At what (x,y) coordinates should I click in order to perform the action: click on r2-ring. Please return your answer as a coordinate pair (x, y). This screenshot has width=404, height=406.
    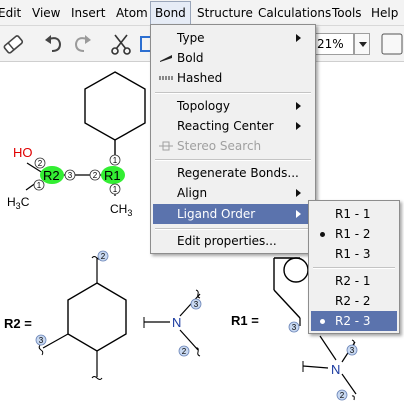
    Looking at the image, I should click on (97, 317).